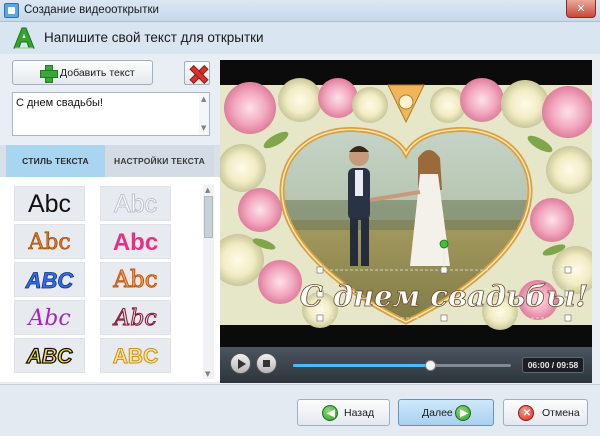  Describe the element at coordinates (362, 365) in the screenshot. I see `seek-bar-fill` at that location.